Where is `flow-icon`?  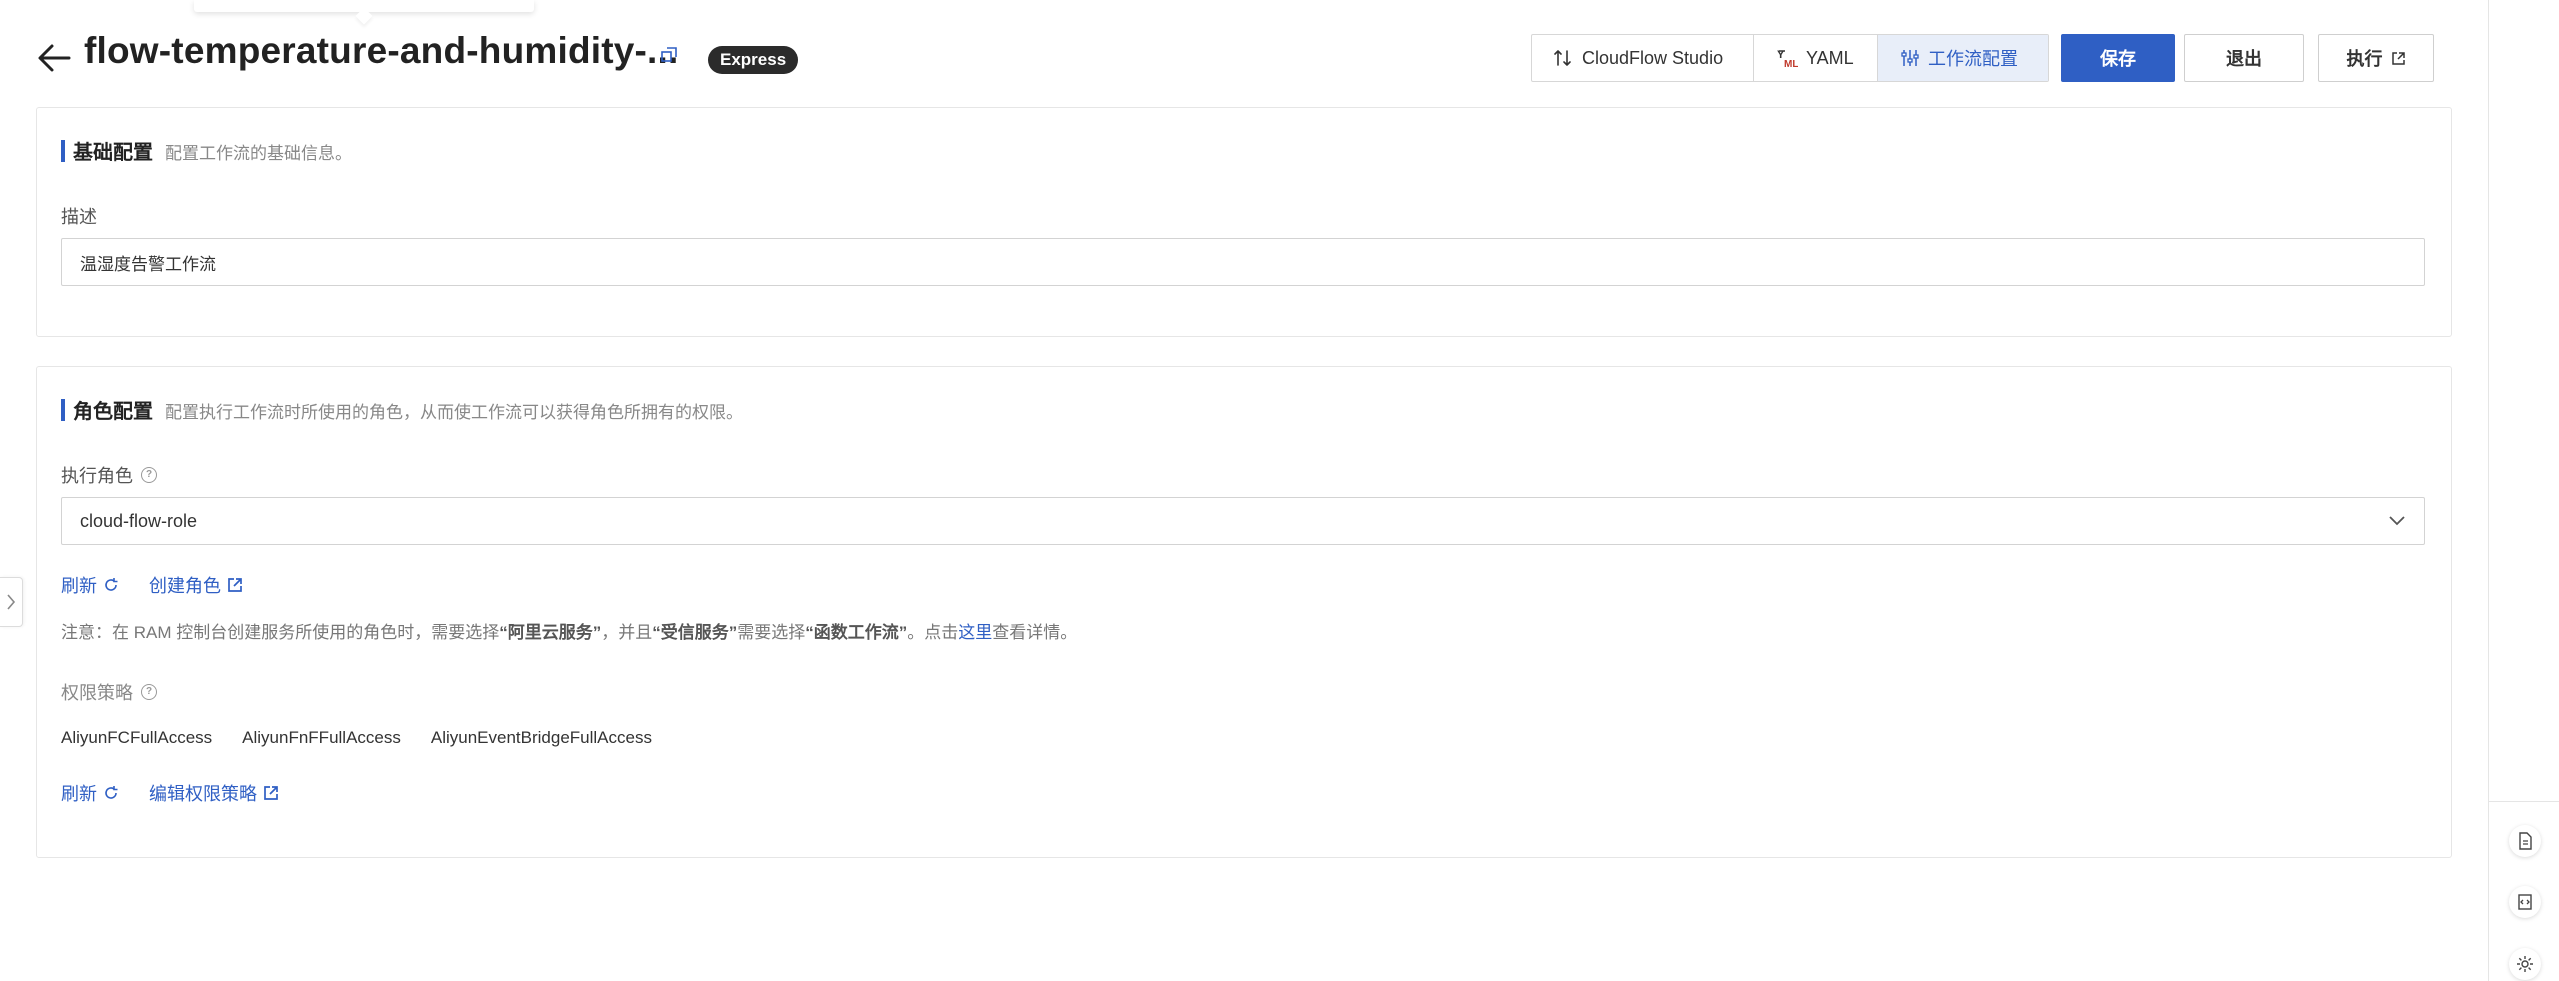 flow-icon is located at coordinates (1562, 58).